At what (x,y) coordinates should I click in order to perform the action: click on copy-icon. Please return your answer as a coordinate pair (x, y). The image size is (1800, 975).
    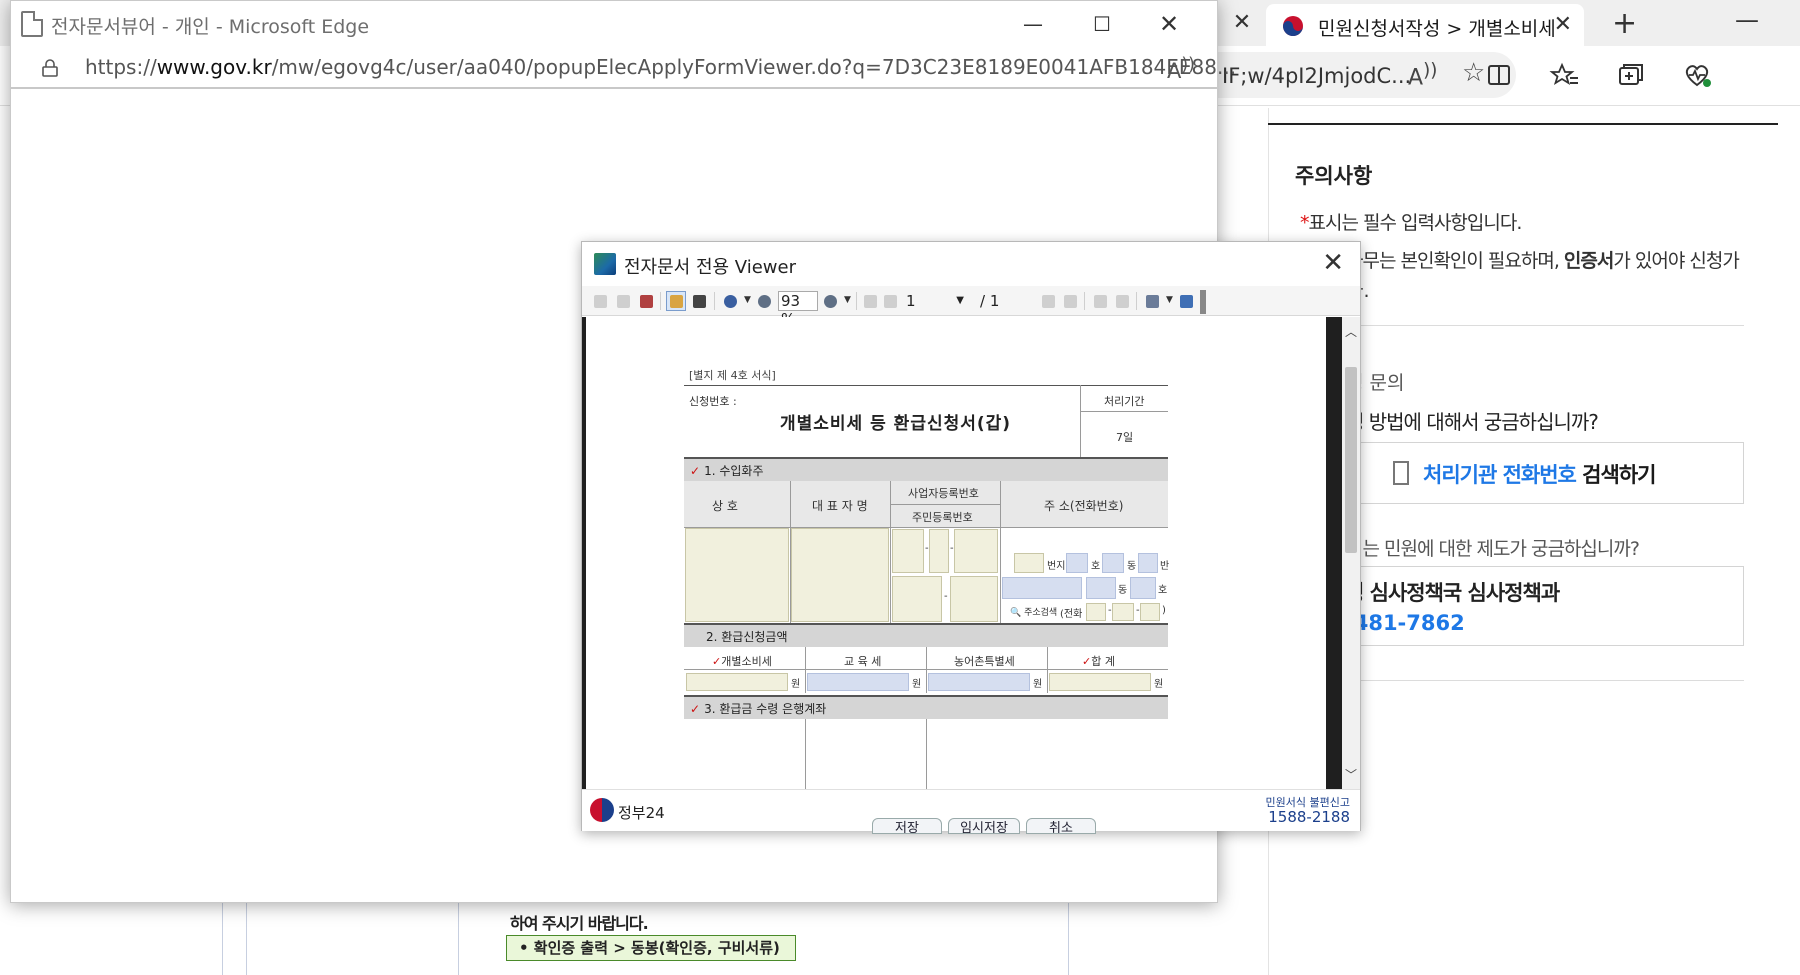
    Looking at the image, I should click on (1152, 301).